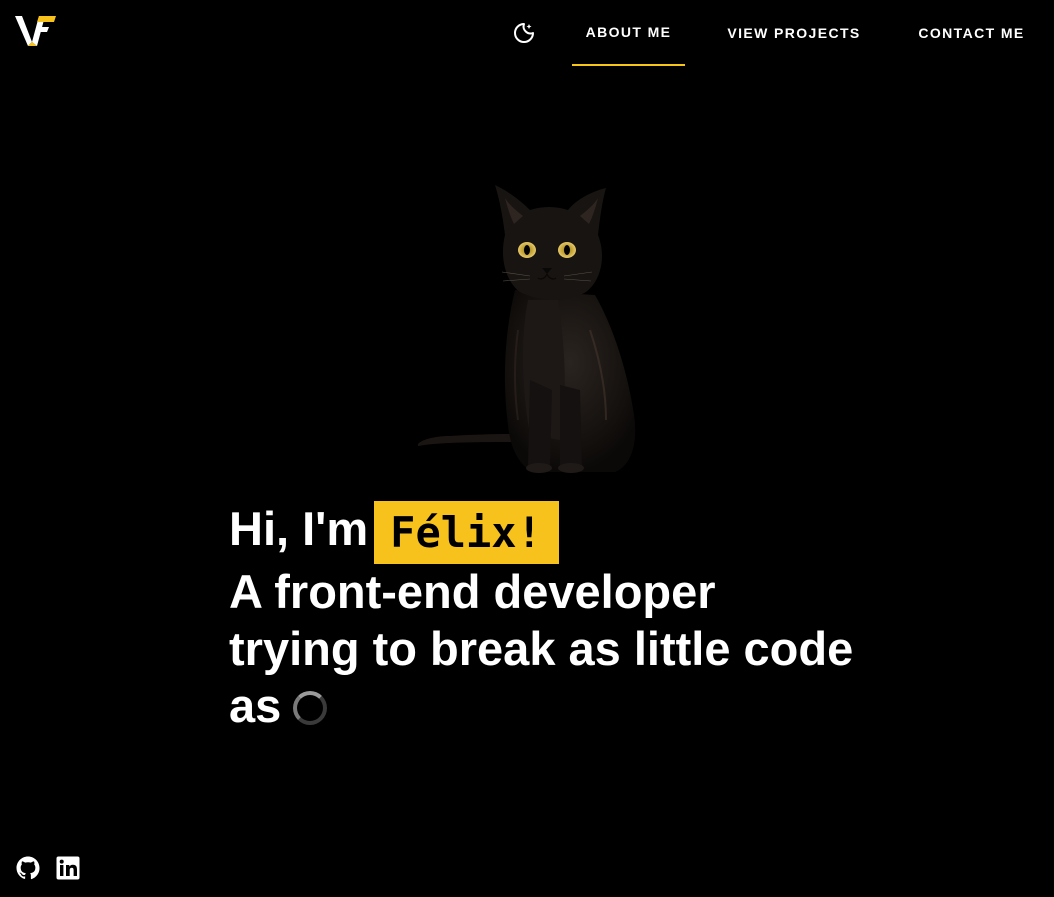  What do you see at coordinates (255, 705) in the screenshot?
I see `hero-line-4-text: as` at bounding box center [255, 705].